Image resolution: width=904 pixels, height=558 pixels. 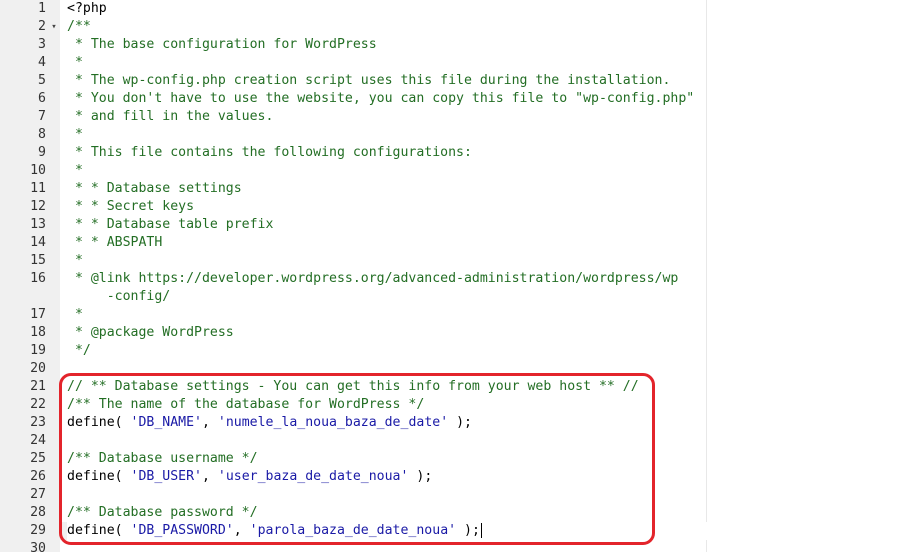 What do you see at coordinates (154, 188) in the screenshot?
I see `comment-token: * * Database settings` at bounding box center [154, 188].